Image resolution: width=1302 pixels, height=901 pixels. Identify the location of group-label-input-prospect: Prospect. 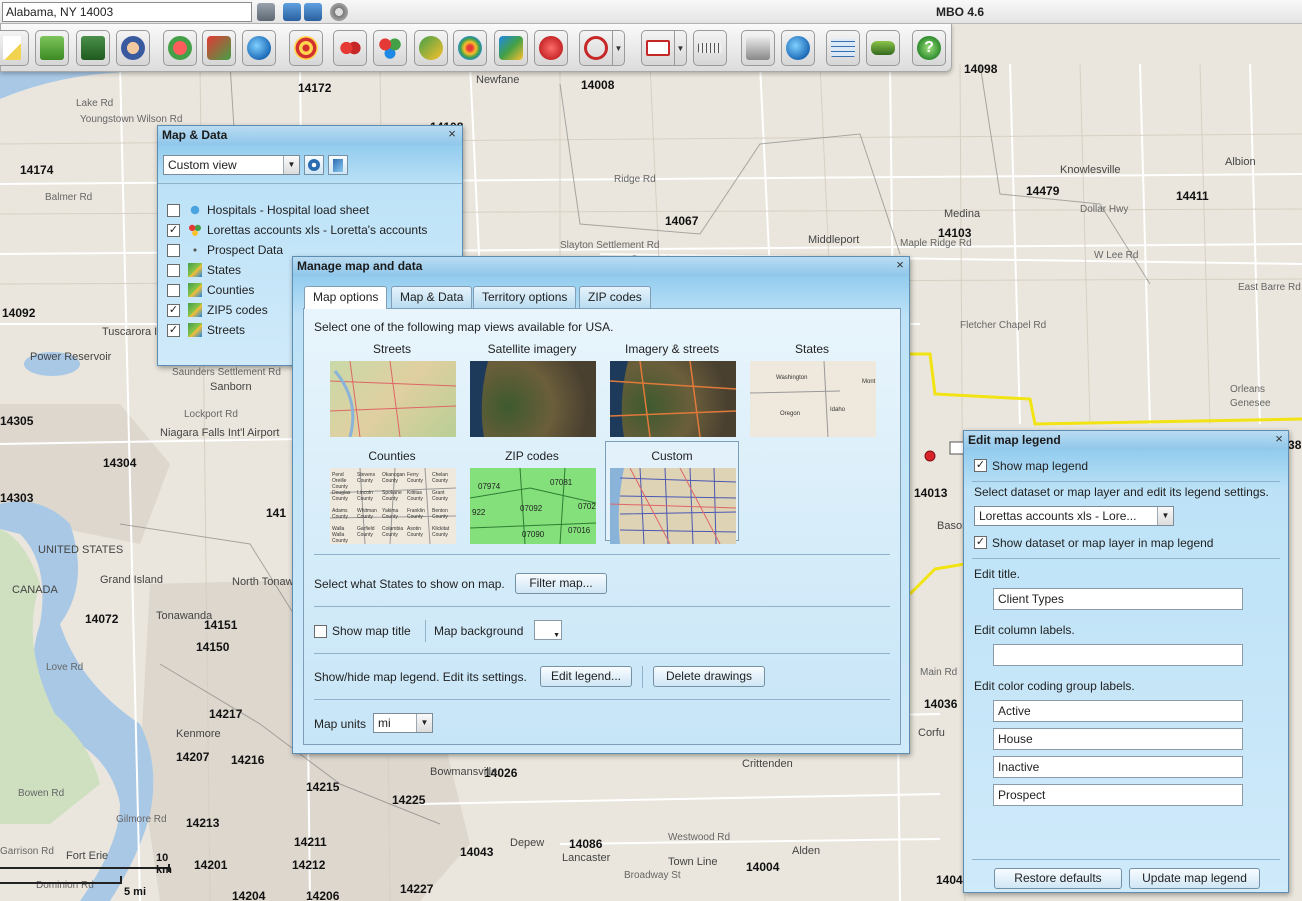
(1118, 795).